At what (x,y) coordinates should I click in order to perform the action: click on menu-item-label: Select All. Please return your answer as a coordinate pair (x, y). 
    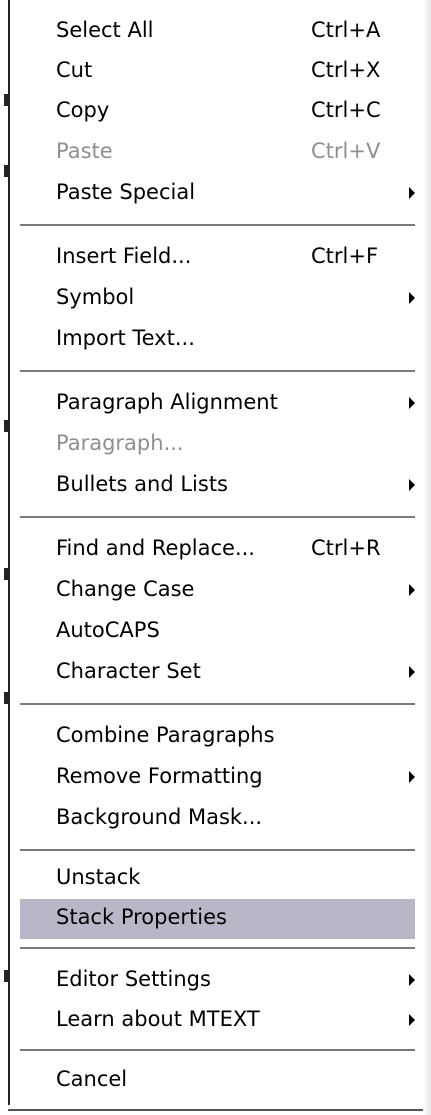
    Looking at the image, I should click on (105, 30).